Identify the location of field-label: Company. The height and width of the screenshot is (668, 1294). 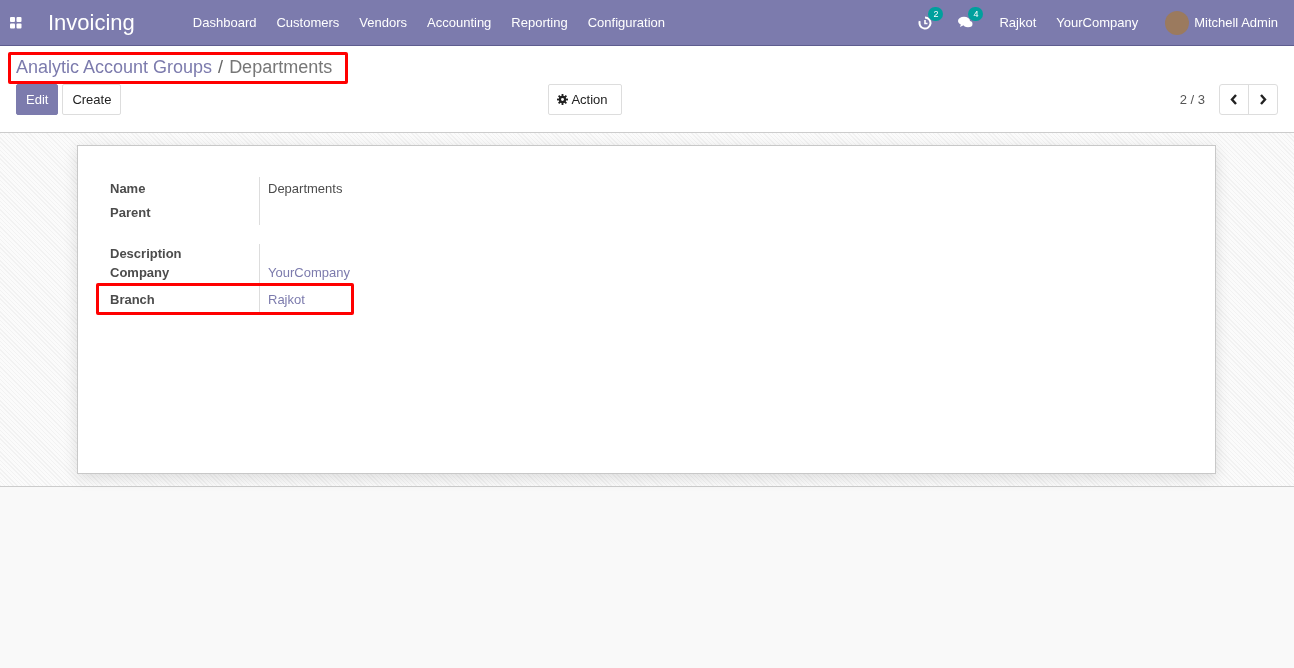
(185, 272).